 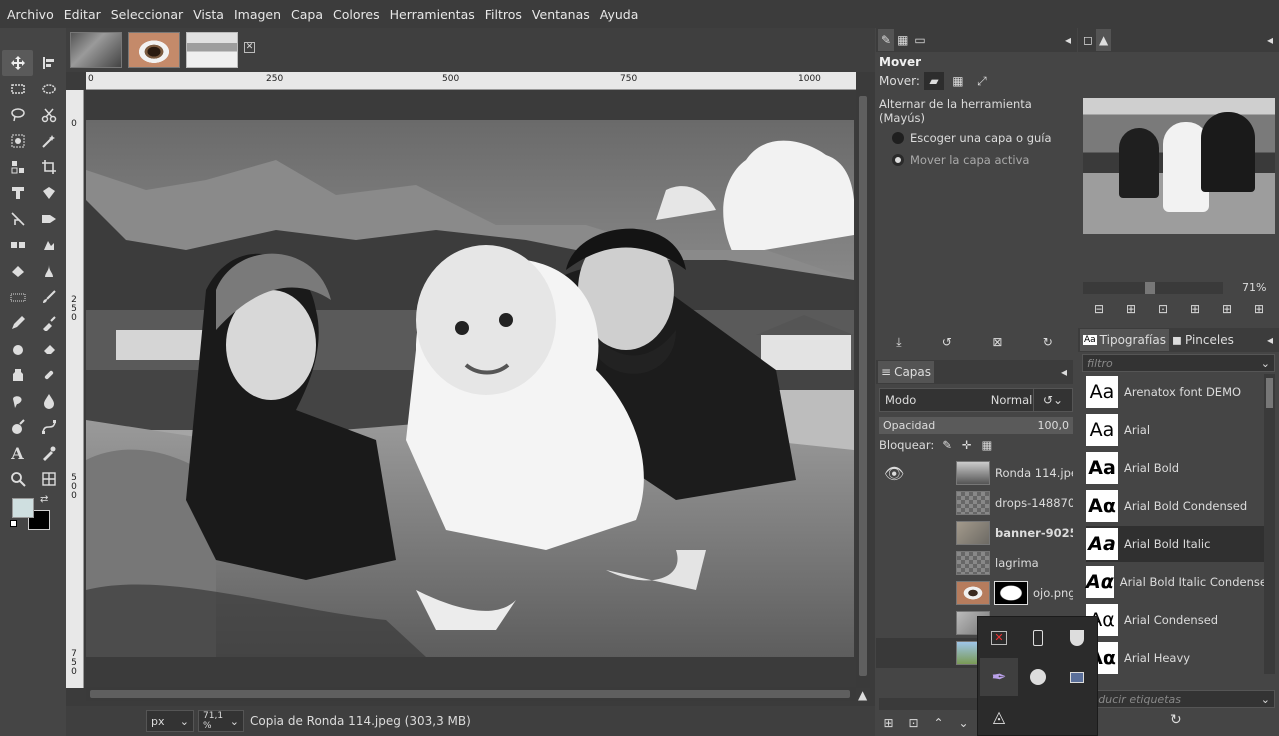 What do you see at coordinates (906, 372) in the screenshot?
I see `layers-tab: ≡ Capas` at bounding box center [906, 372].